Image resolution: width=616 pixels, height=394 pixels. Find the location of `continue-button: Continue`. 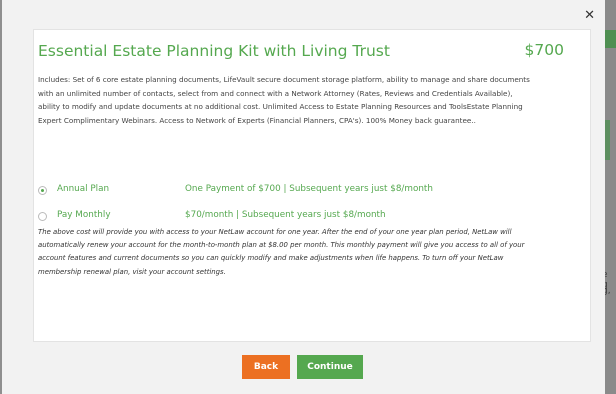

continue-button: Continue is located at coordinates (330, 367).